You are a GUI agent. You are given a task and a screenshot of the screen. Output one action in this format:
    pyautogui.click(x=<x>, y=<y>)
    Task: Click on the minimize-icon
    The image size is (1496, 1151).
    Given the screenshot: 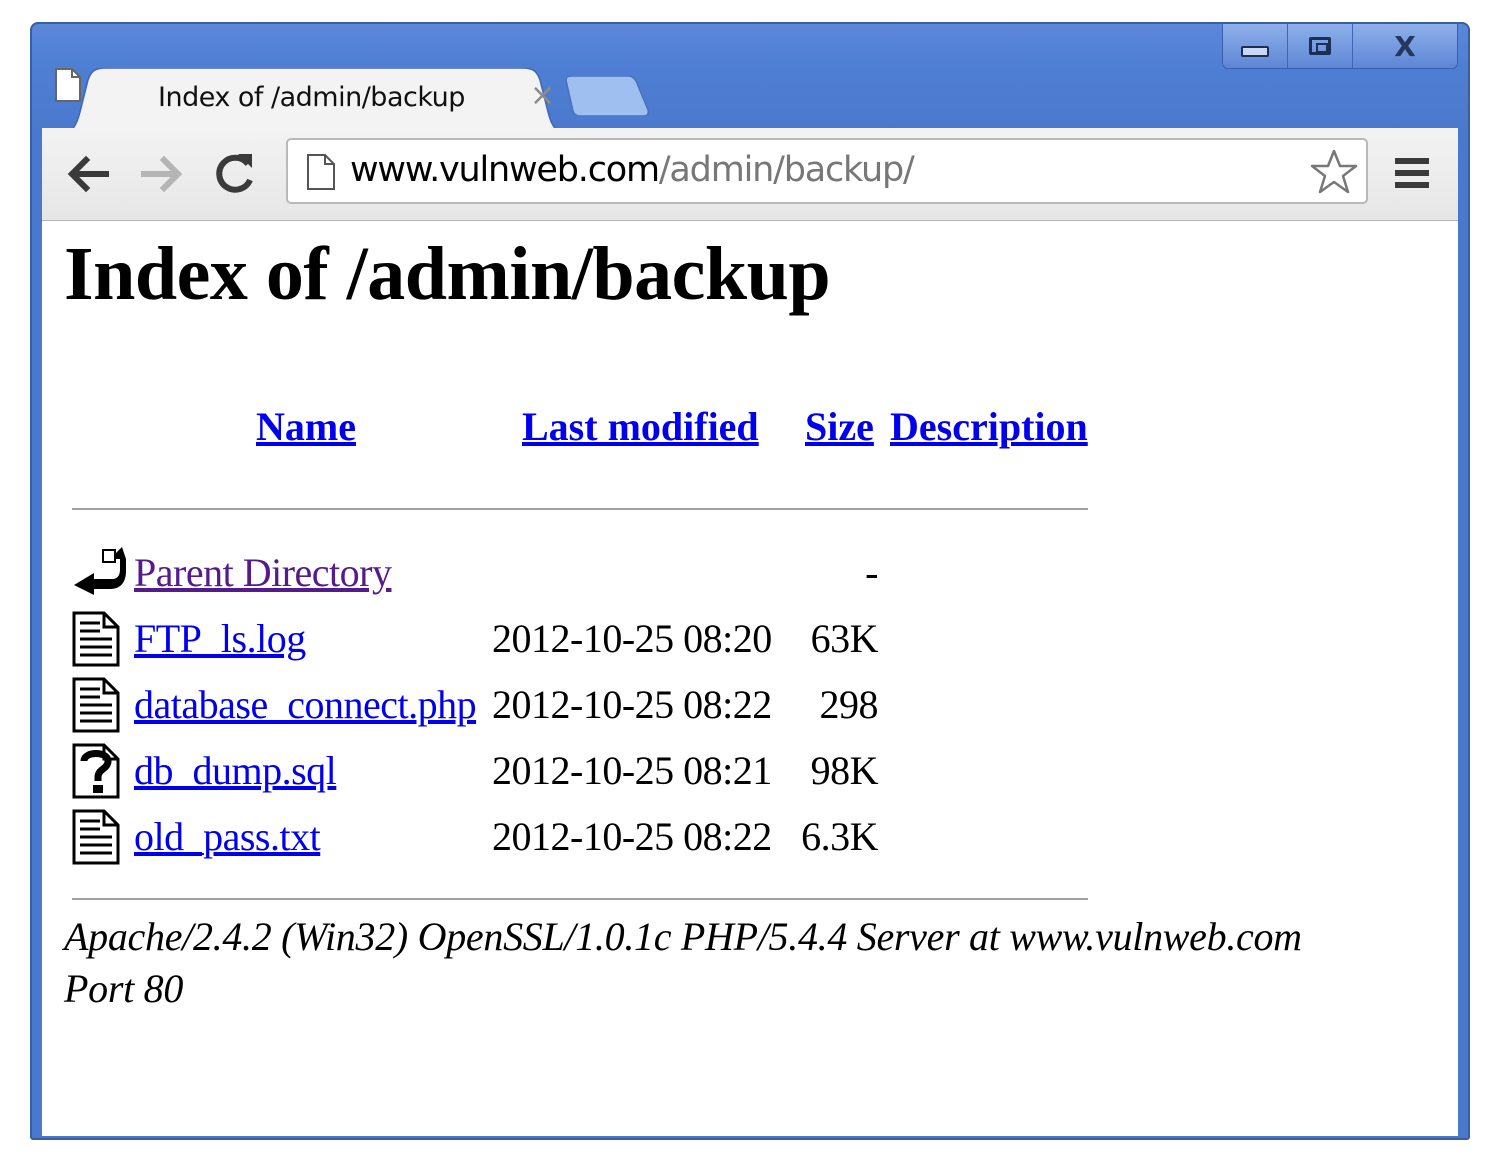 What is the action you would take?
    pyautogui.click(x=1255, y=51)
    